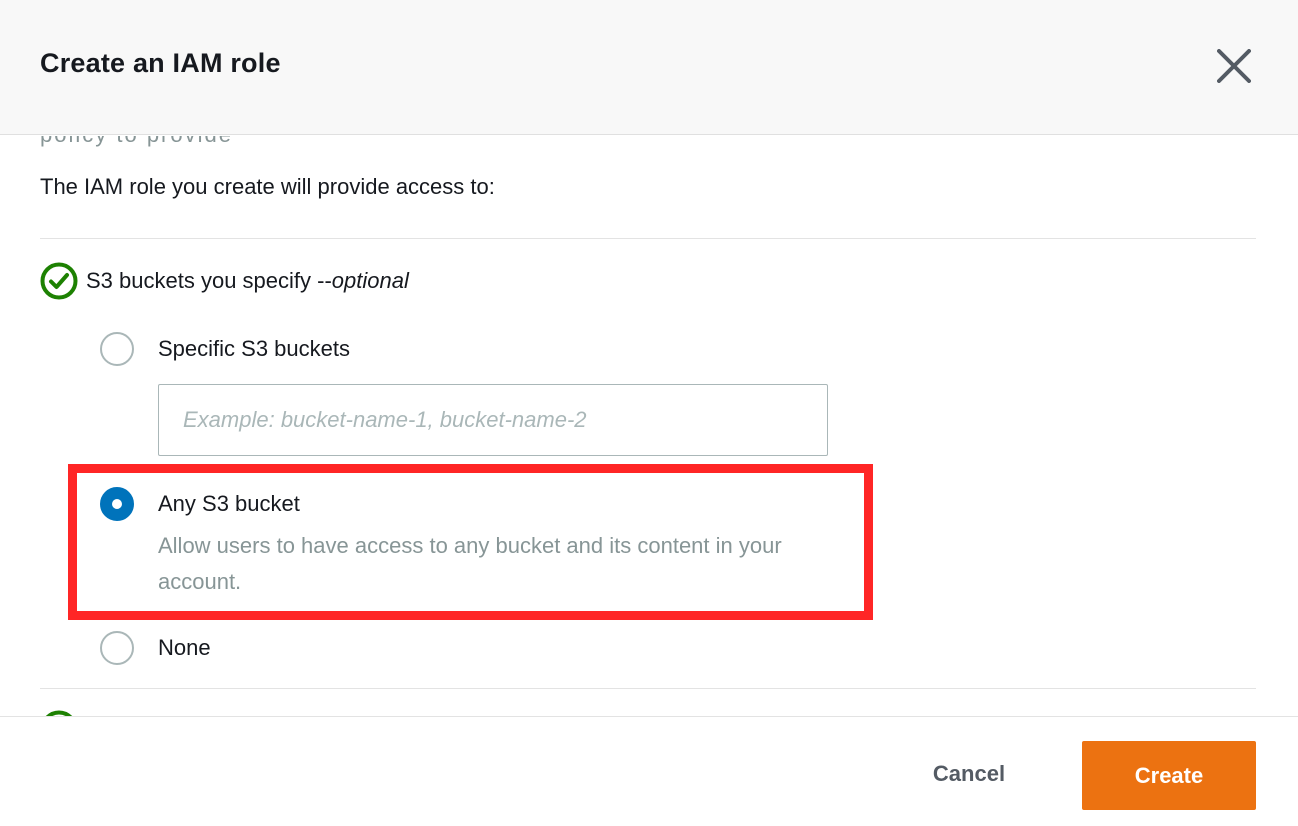 The image size is (1298, 826). Describe the element at coordinates (117, 648) in the screenshot. I see `radio-button-none` at that location.